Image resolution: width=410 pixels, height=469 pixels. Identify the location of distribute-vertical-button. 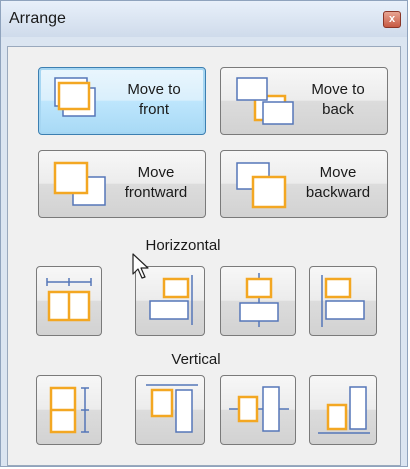
(69, 410).